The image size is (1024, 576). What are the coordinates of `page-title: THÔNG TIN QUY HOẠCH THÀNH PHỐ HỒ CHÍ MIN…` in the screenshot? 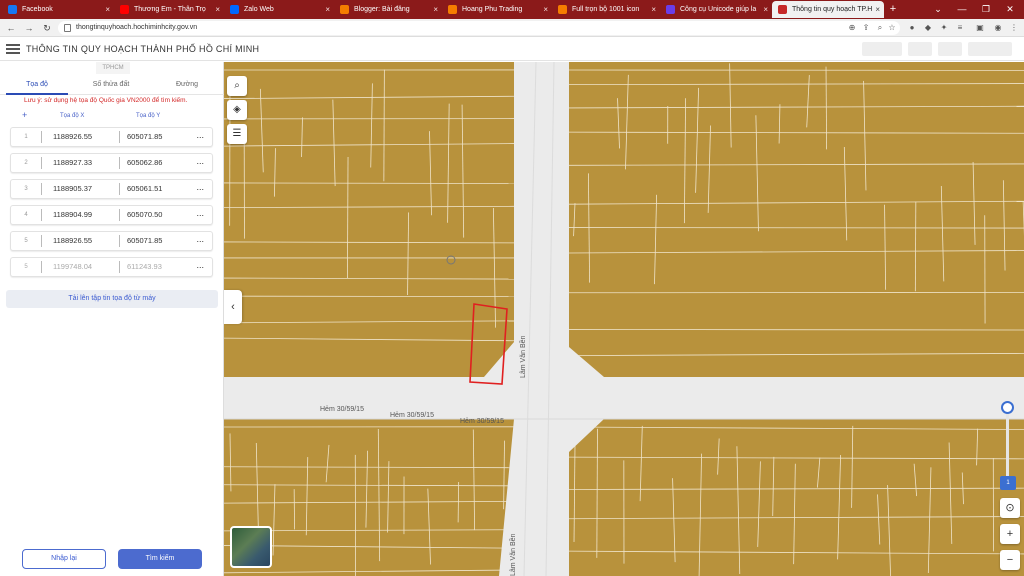 It's located at (143, 49).